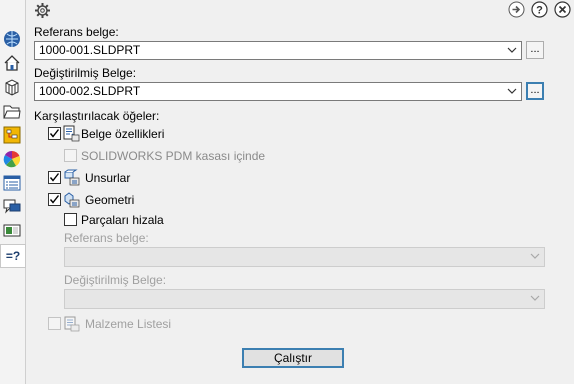  Describe the element at coordinates (123, 134) in the screenshot. I see `doc-properties-label: Belge özellikleri` at that location.